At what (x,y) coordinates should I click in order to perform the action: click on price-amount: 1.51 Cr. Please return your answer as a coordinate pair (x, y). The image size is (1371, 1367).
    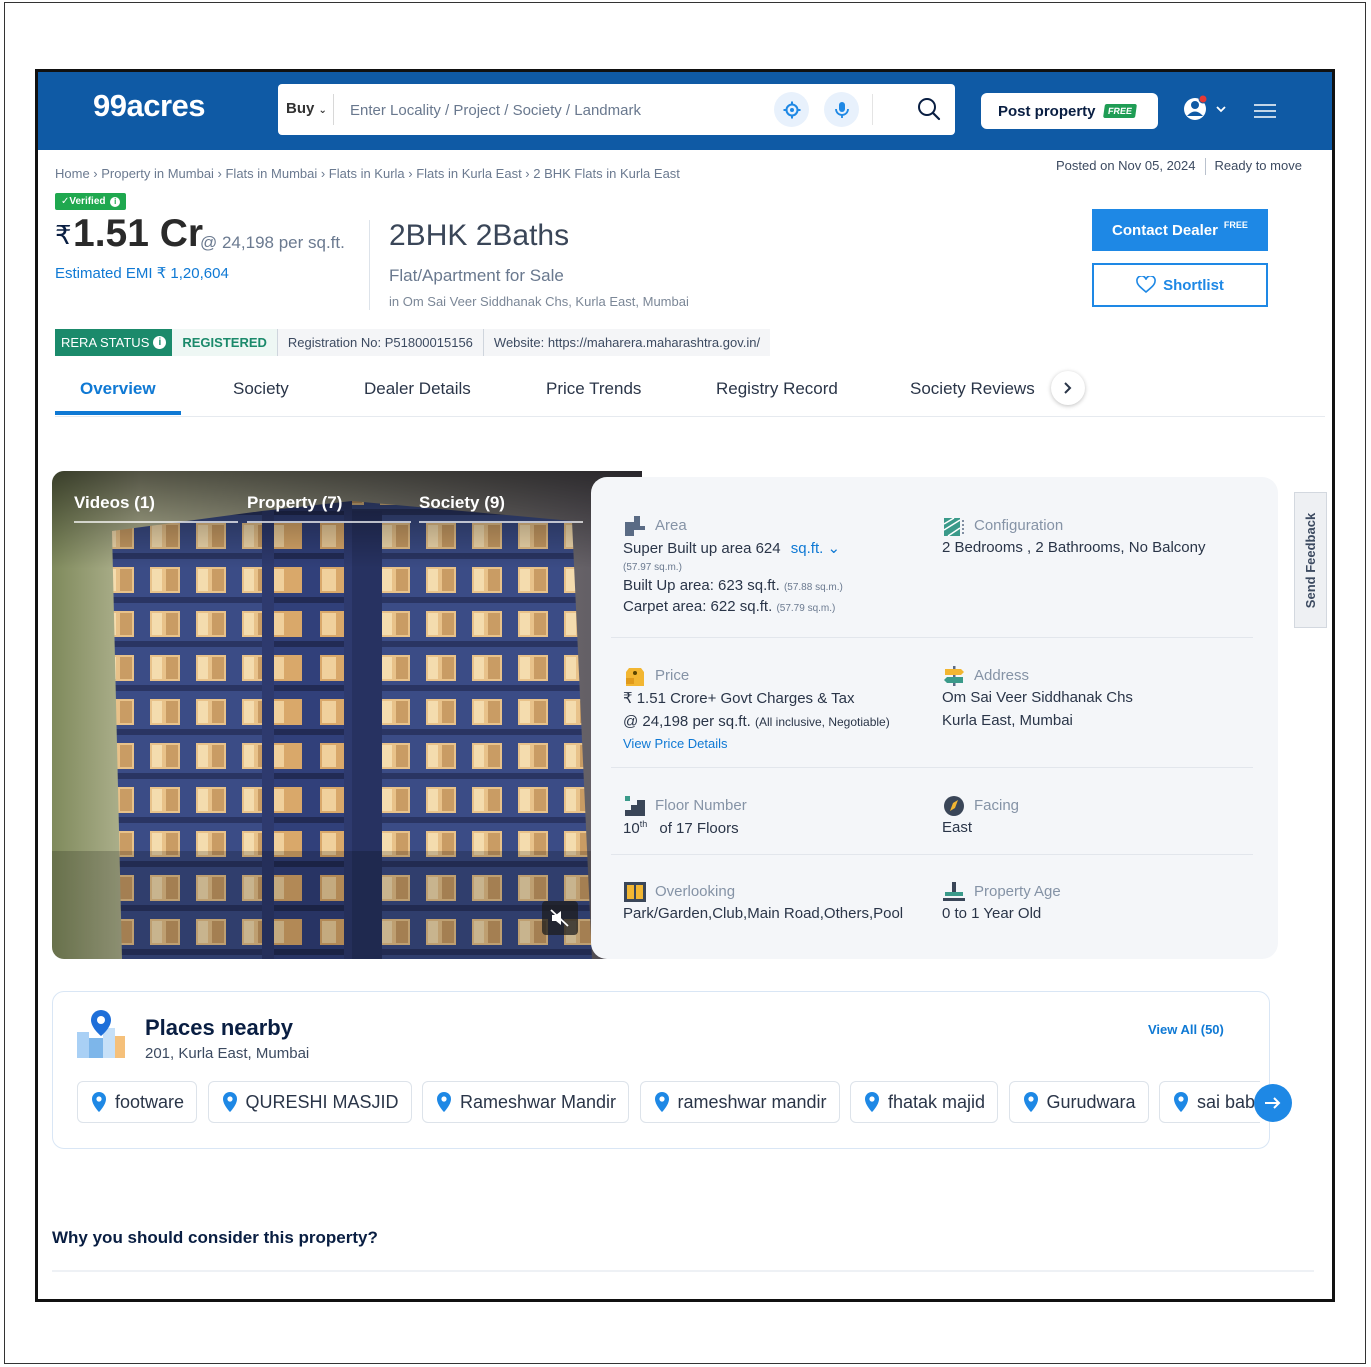
    Looking at the image, I should click on (138, 233).